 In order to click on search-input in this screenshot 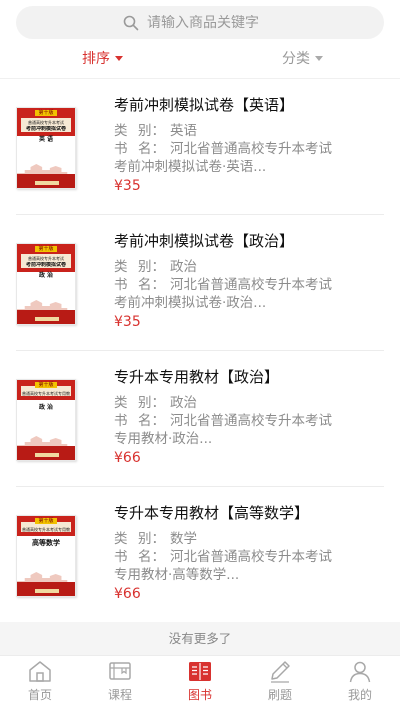, I will do `click(212, 22)`.